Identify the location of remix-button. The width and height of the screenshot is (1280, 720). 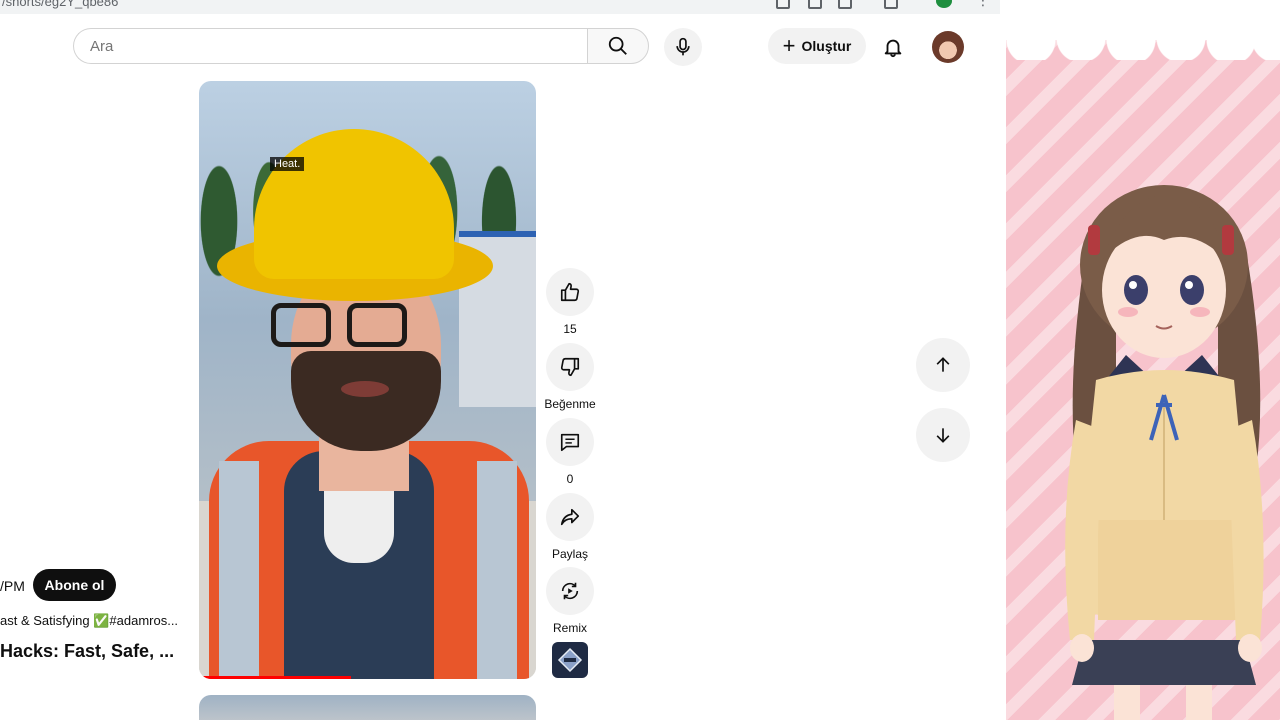
(570, 591).